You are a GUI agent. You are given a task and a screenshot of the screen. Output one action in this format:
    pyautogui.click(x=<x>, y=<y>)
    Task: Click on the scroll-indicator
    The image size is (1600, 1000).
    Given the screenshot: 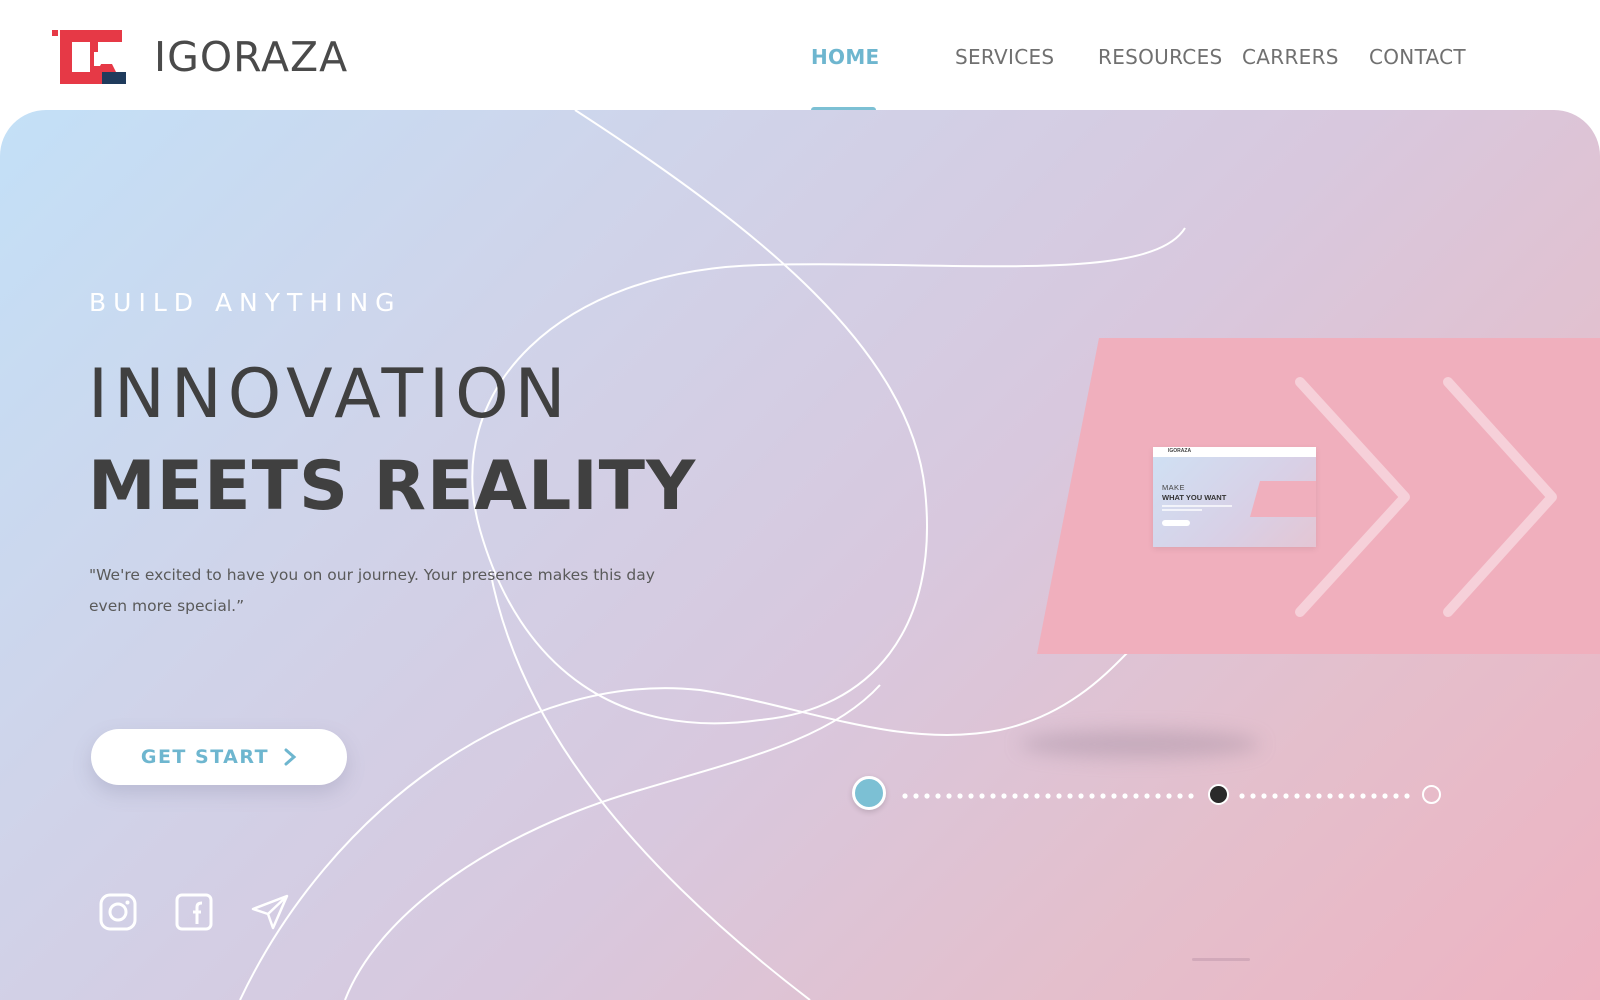 What is the action you would take?
    pyautogui.click(x=1221, y=959)
    